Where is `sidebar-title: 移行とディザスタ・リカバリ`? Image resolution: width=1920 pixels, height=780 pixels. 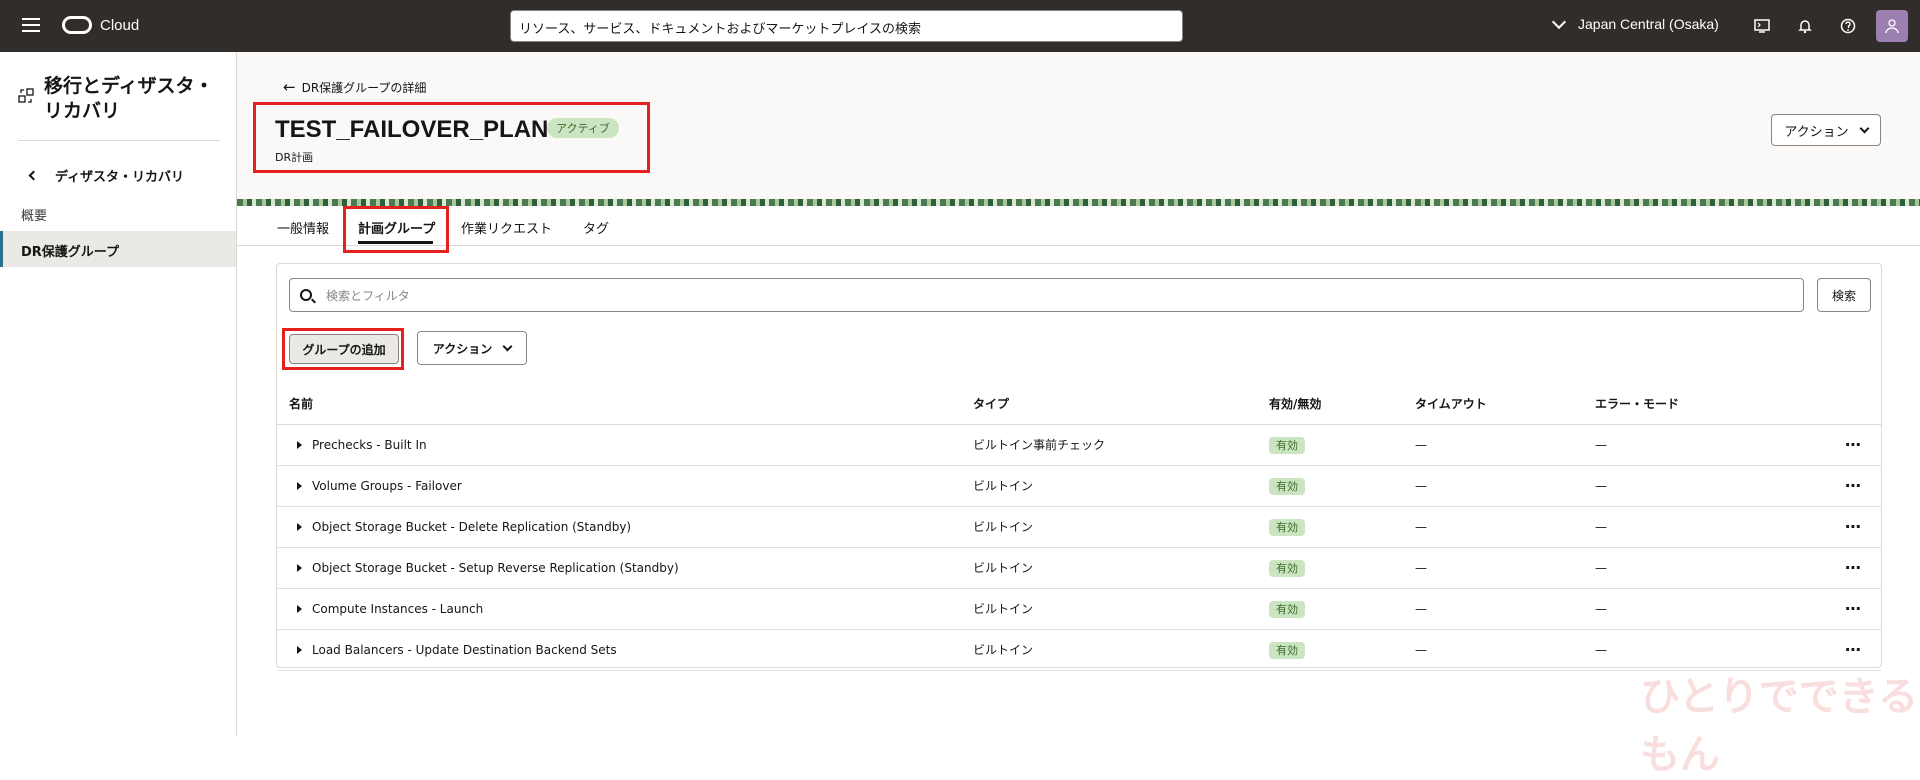 sidebar-title: 移行とディザスタ・リカバリ is located at coordinates (129, 98).